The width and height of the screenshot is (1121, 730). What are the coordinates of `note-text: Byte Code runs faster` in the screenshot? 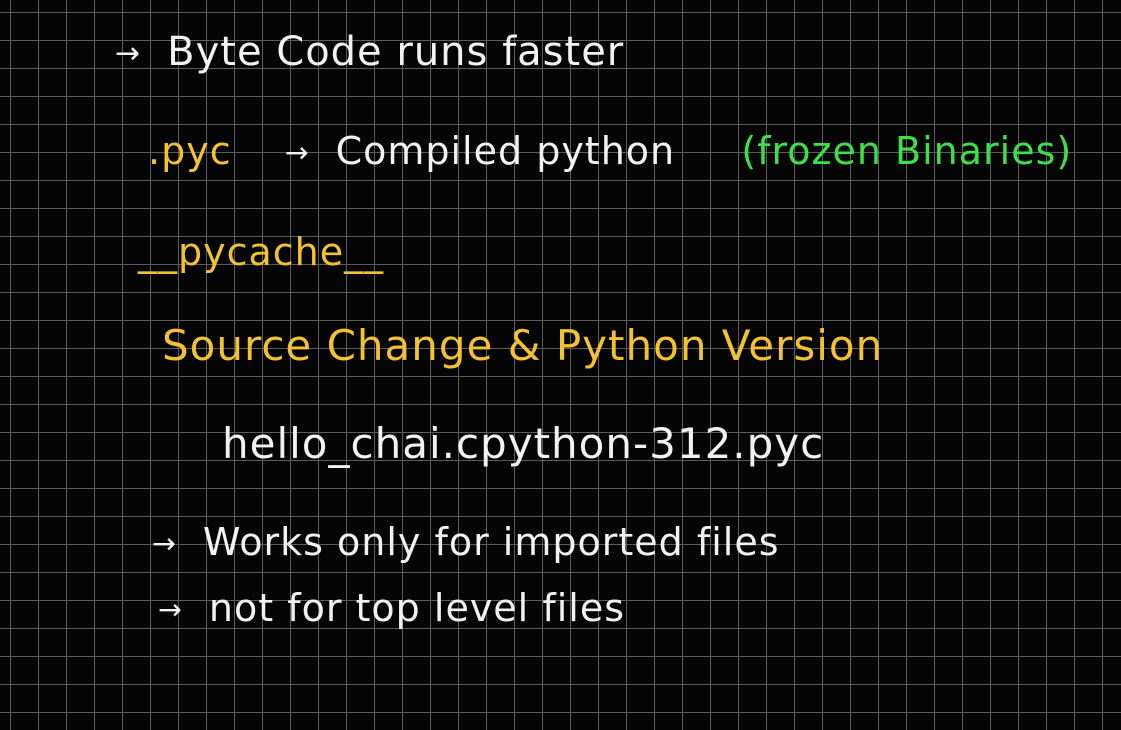 It's located at (396, 52).